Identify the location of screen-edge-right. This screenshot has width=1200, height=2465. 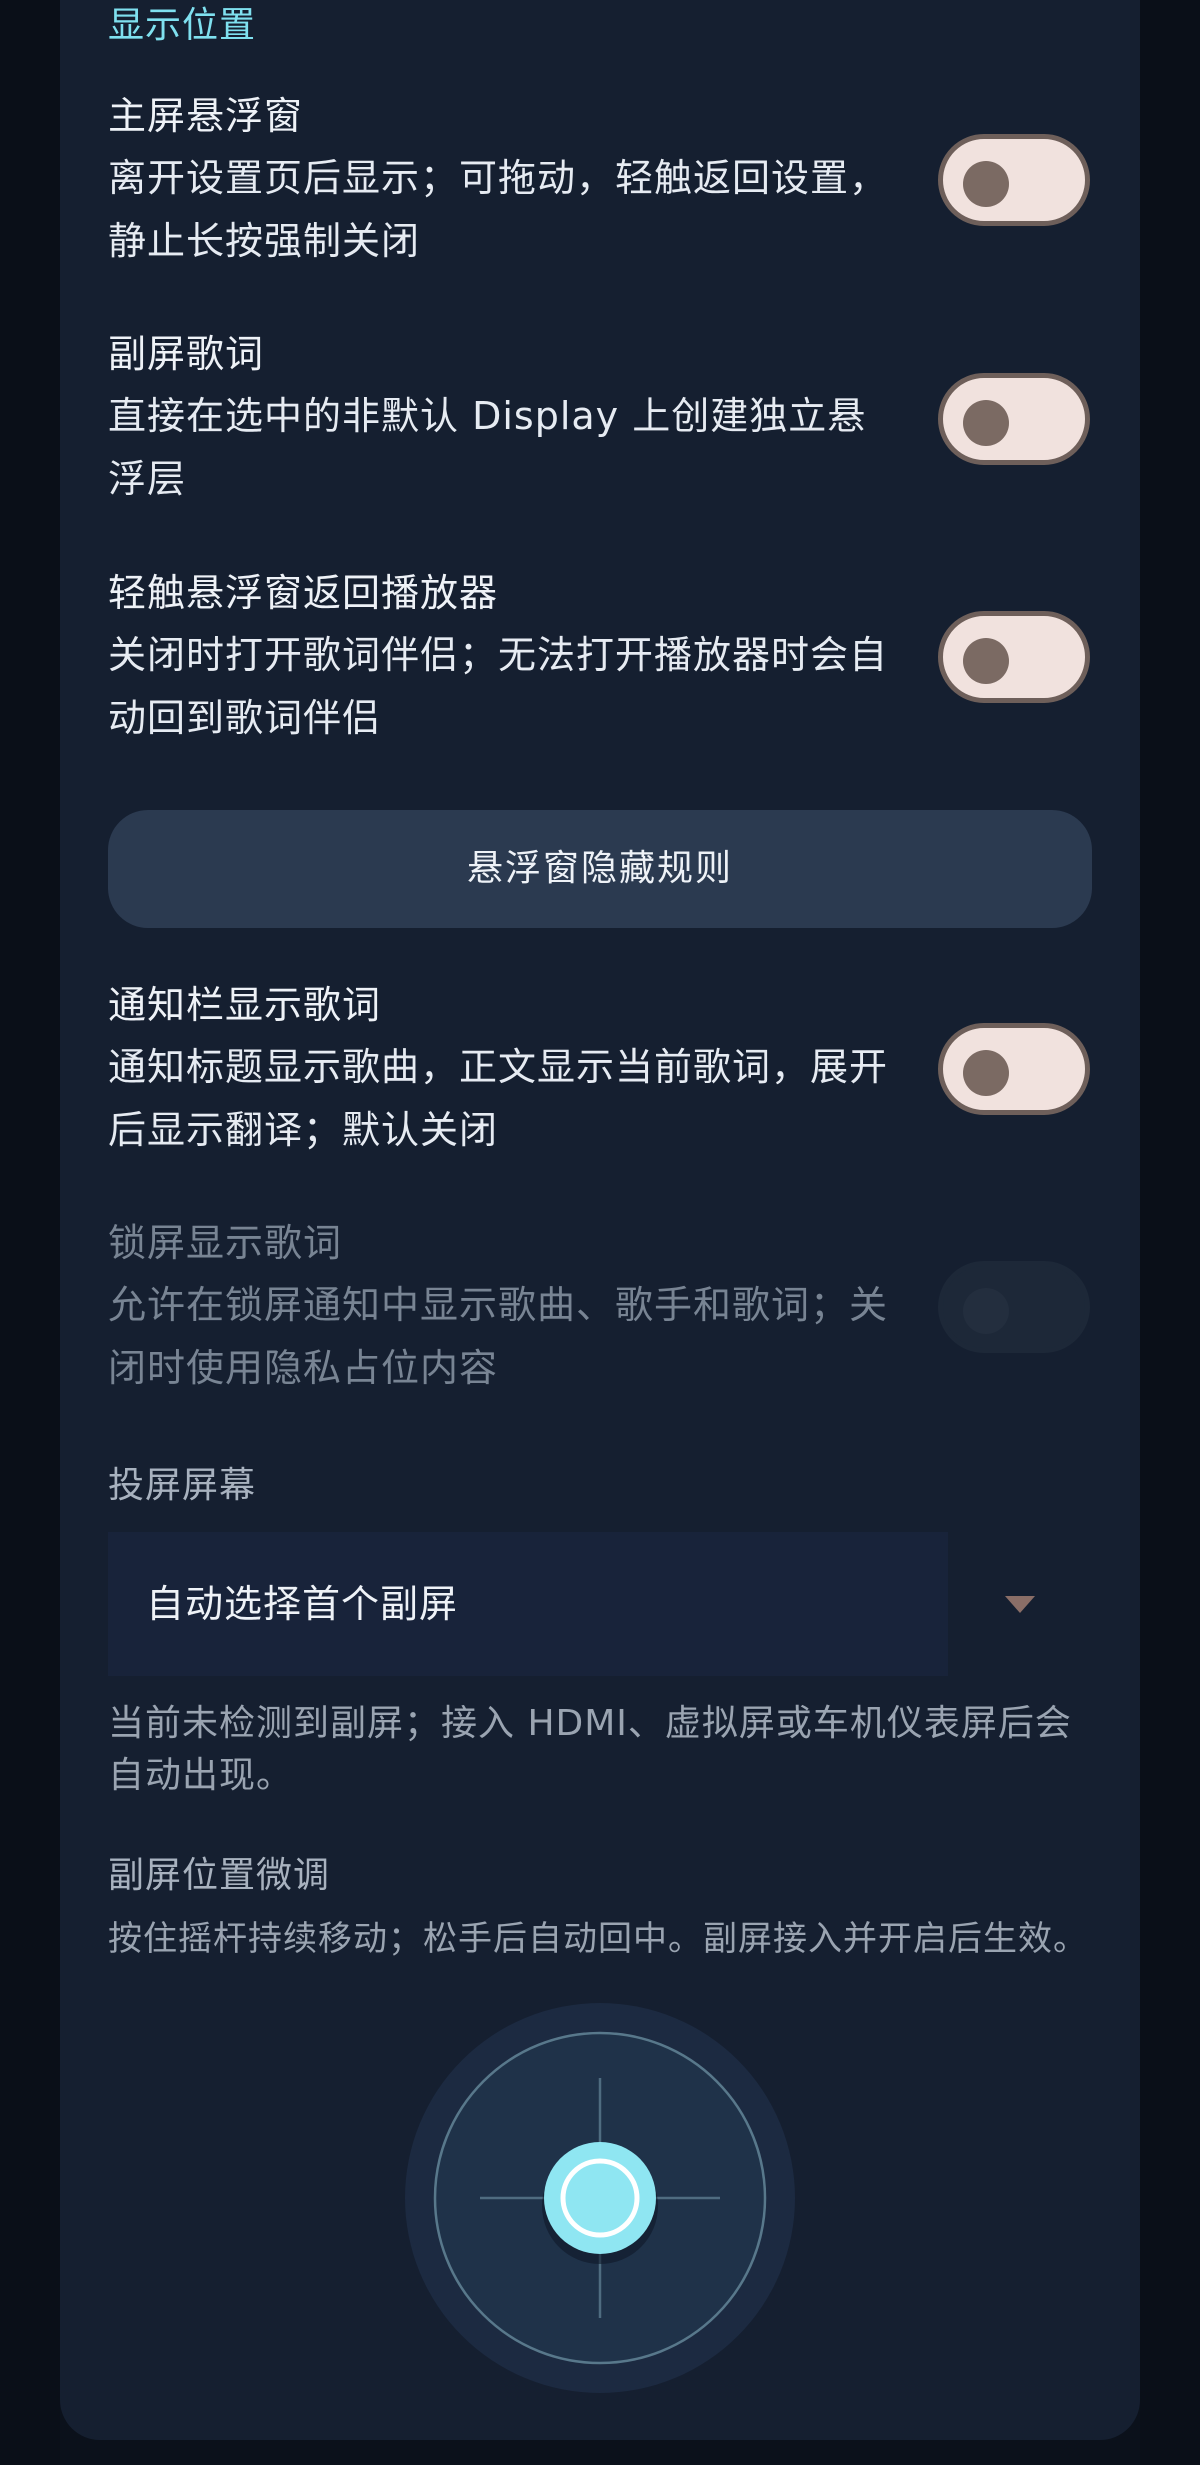
(1170, 1232).